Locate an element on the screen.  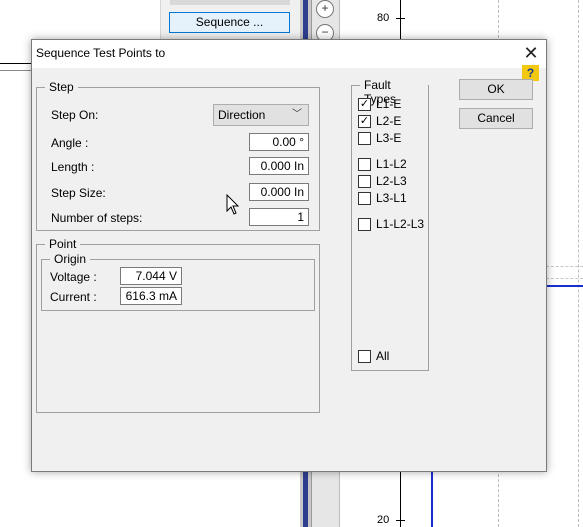
checkbox-label: L3-E is located at coordinates (389, 138).